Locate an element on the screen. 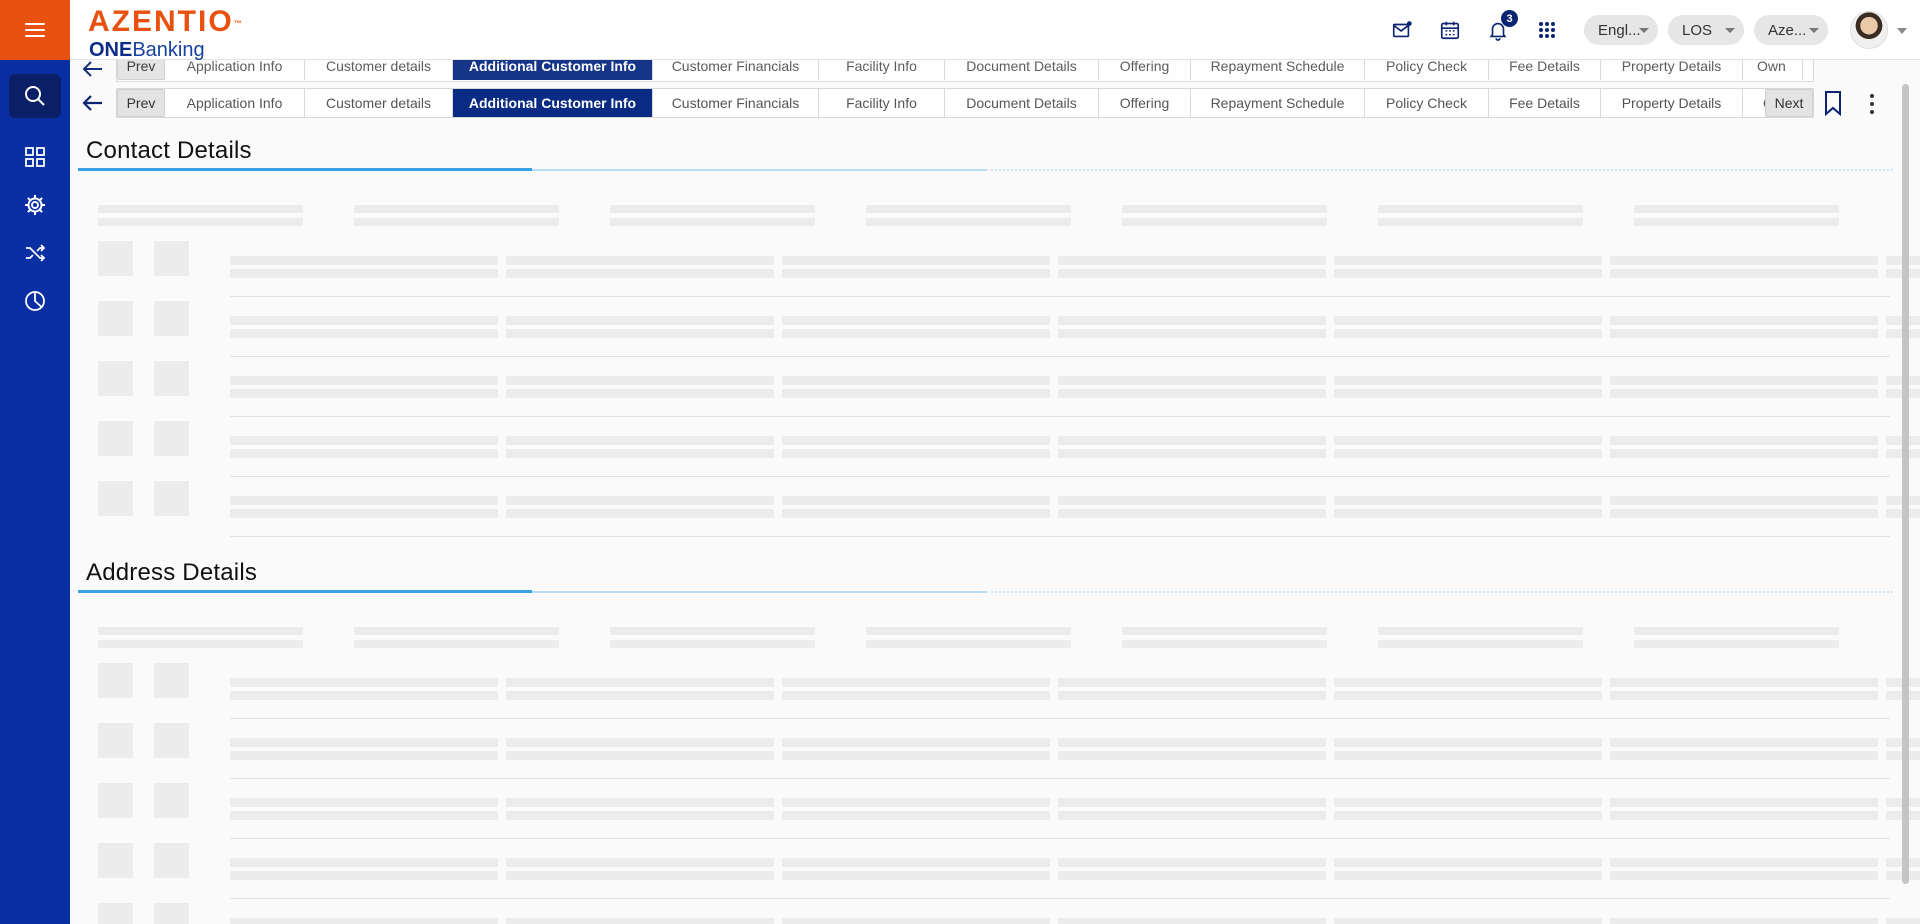  prev-tab-button: Prev is located at coordinates (141, 103).